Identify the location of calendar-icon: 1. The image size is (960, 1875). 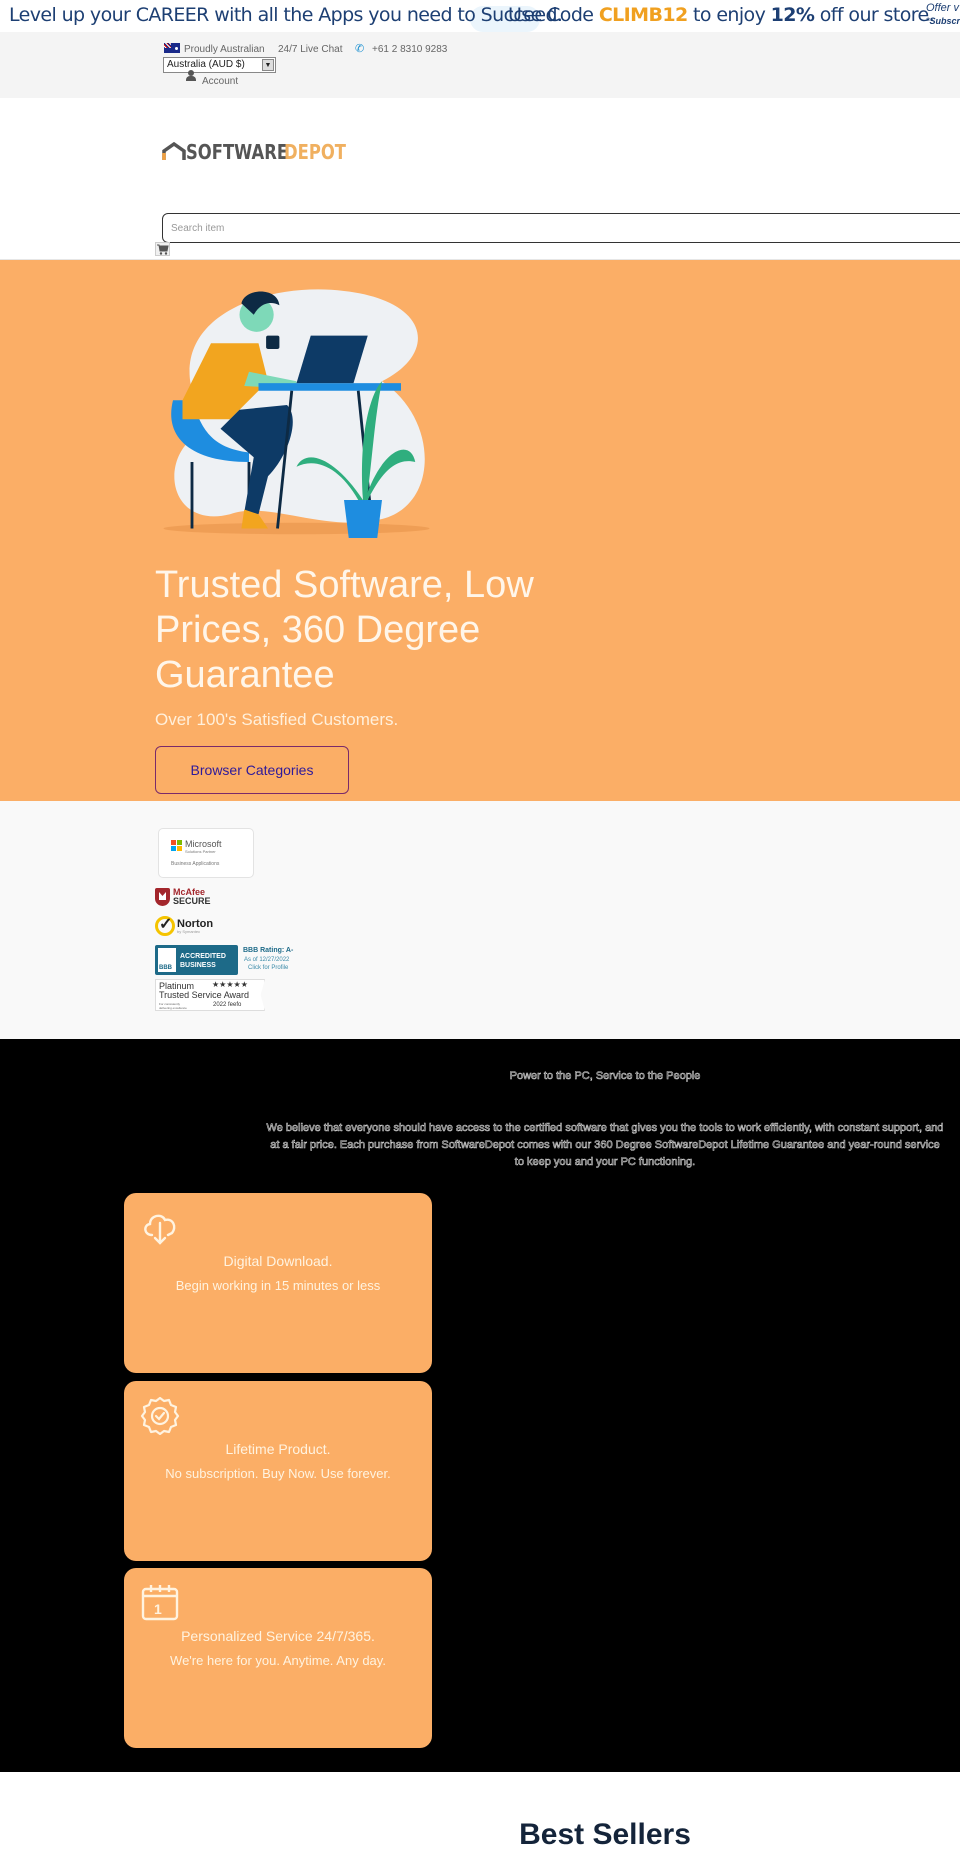
(160, 1603).